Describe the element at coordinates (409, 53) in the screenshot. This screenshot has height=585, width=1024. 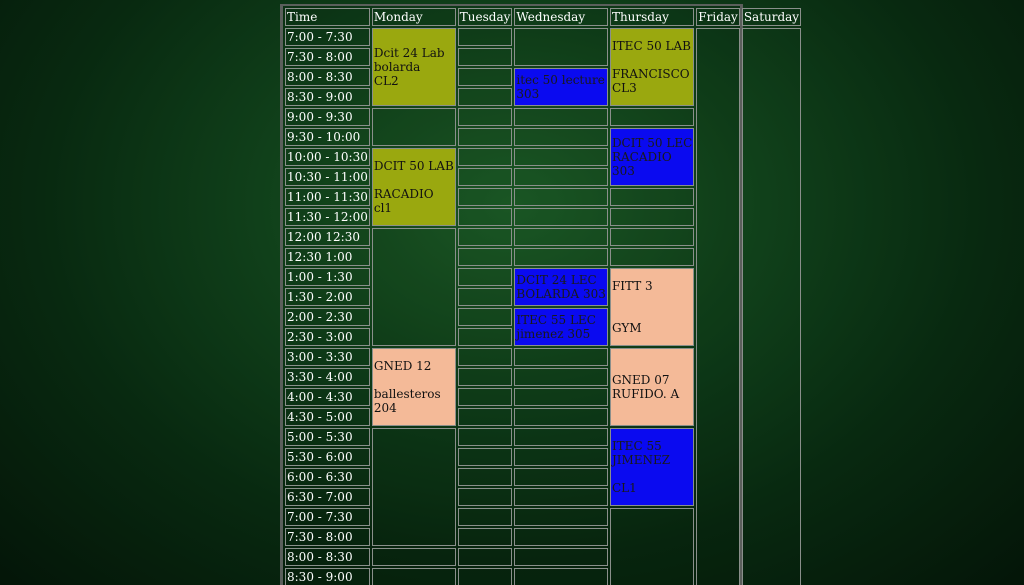
I see `event-title: Dcit 24 Lab` at that location.